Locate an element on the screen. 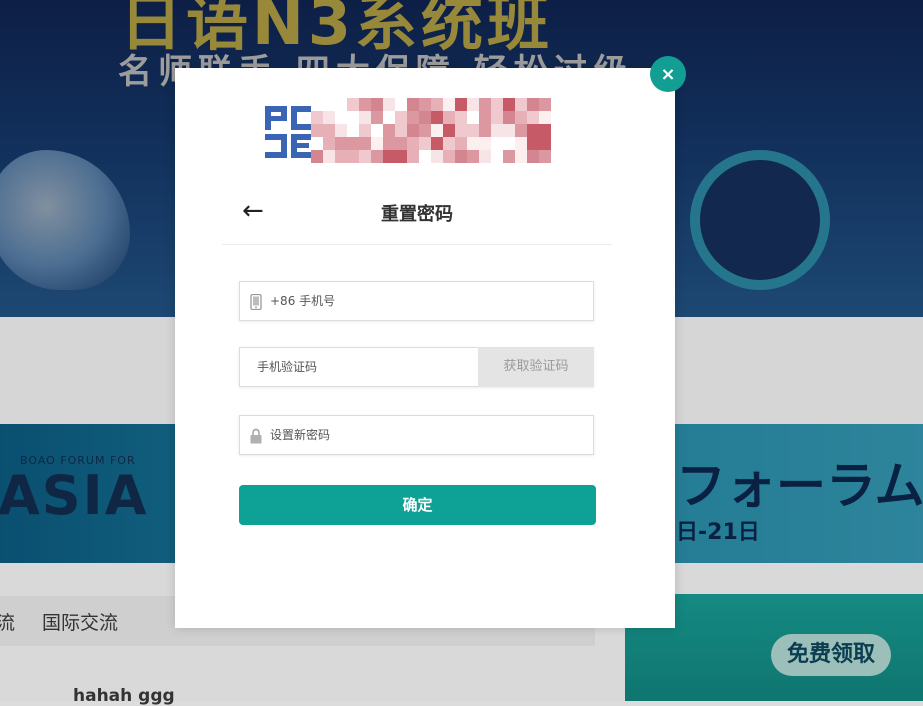  sms-code-field: 获取验证码 is located at coordinates (416, 367).